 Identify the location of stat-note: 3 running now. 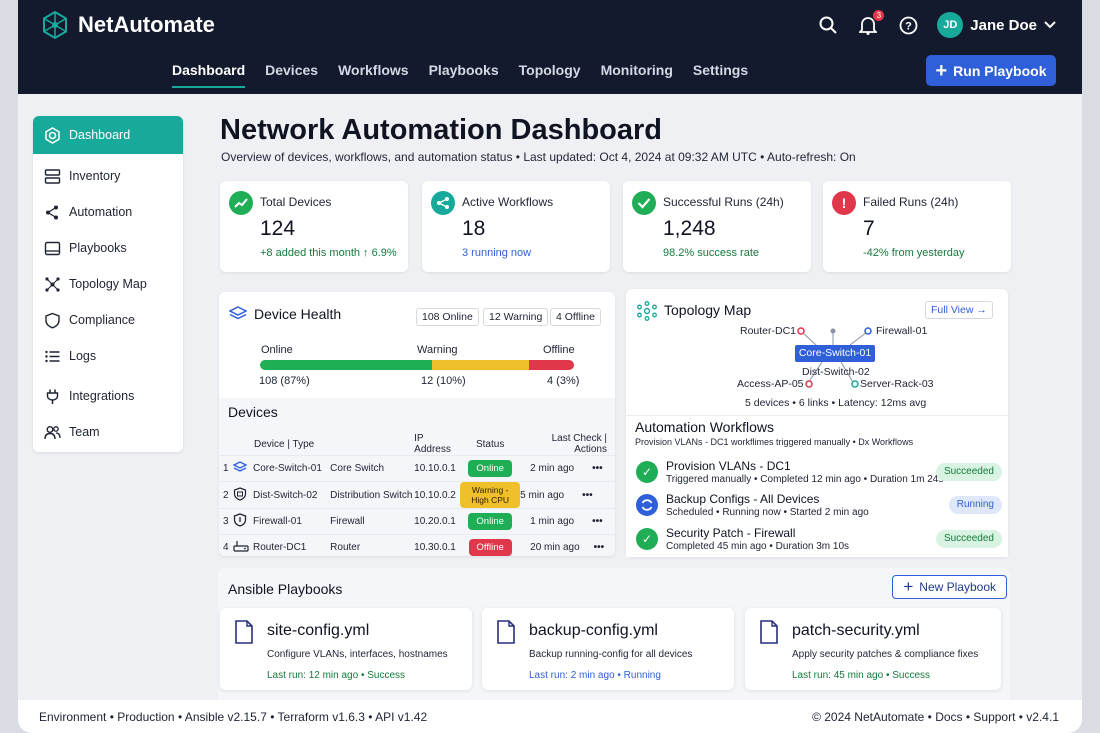
(497, 253).